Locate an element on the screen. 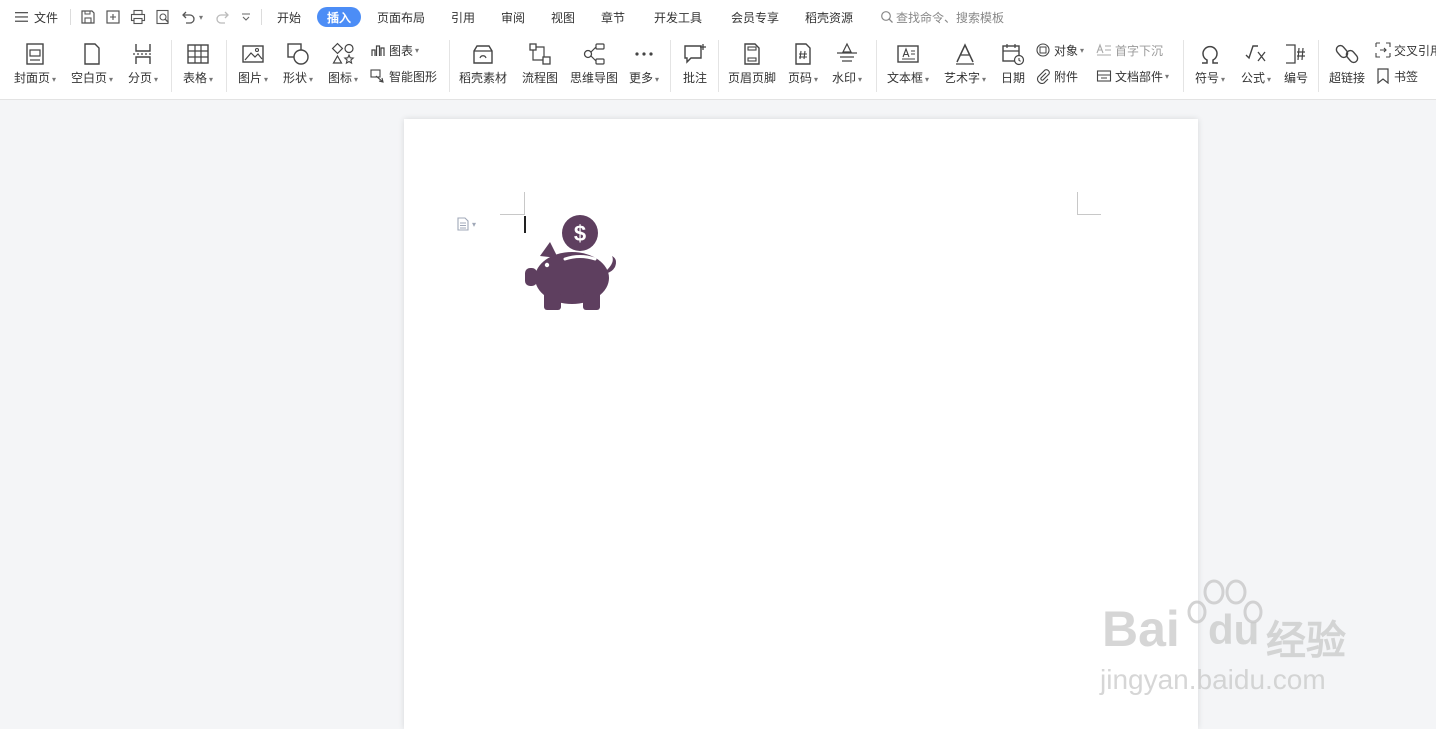 The height and width of the screenshot is (729, 1436). page-number-label: 页码 is located at coordinates (799, 78).